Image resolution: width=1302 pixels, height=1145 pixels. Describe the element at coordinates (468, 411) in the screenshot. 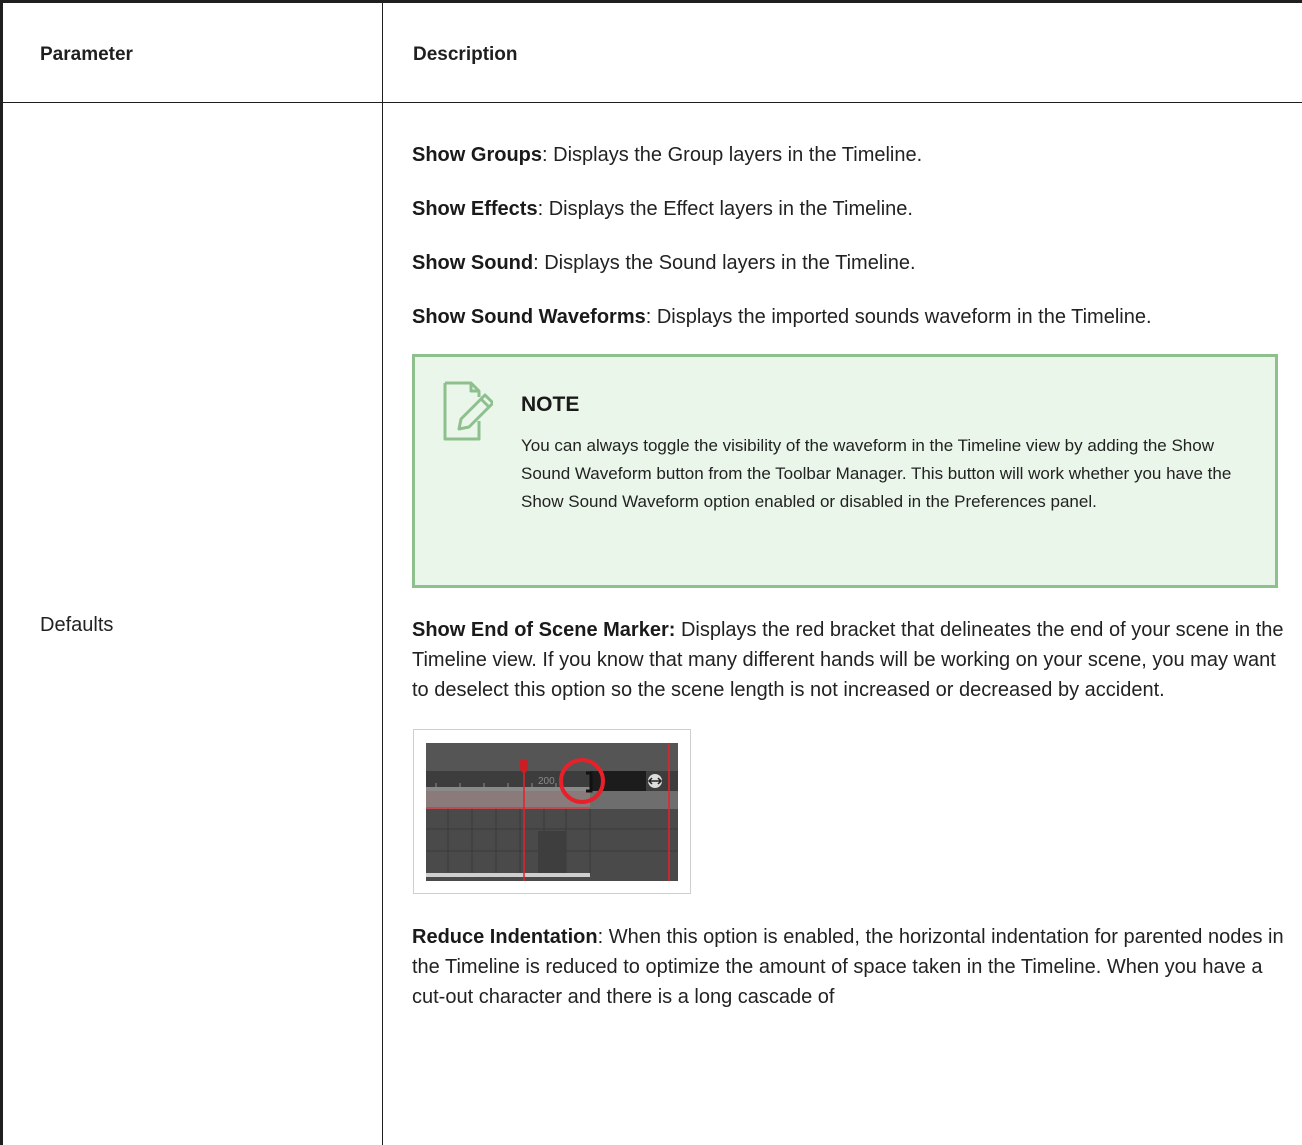

I see `note-pencil-icon` at that location.